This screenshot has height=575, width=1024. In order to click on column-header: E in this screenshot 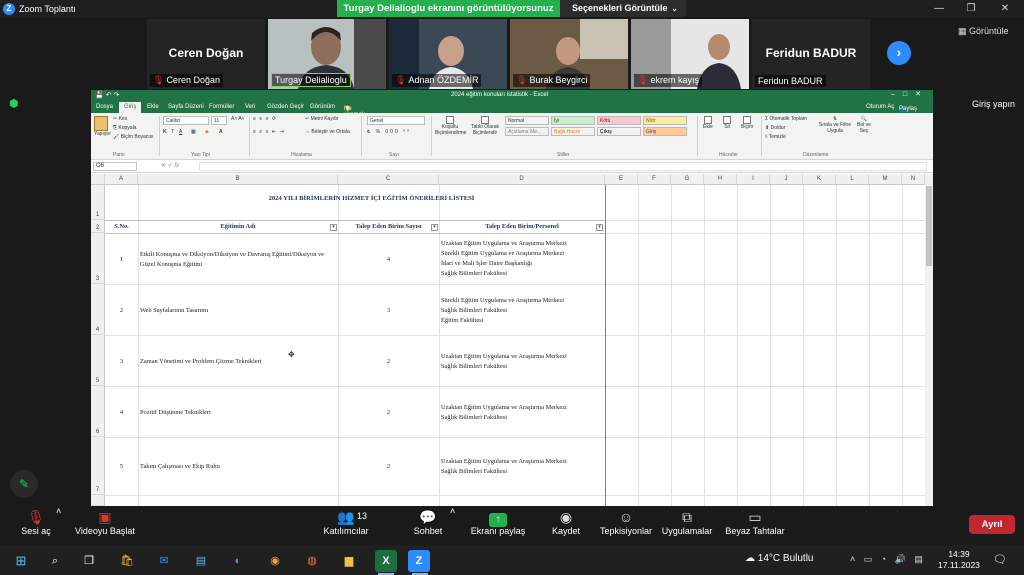, I will do `click(621, 179)`.